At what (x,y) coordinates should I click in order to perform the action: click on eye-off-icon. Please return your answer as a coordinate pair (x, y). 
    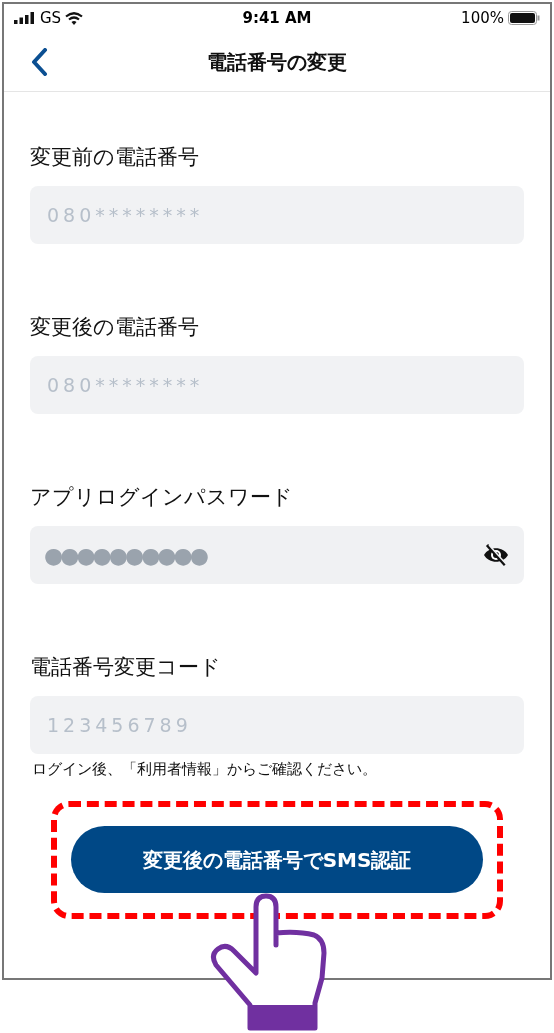
    Looking at the image, I should click on (496, 555).